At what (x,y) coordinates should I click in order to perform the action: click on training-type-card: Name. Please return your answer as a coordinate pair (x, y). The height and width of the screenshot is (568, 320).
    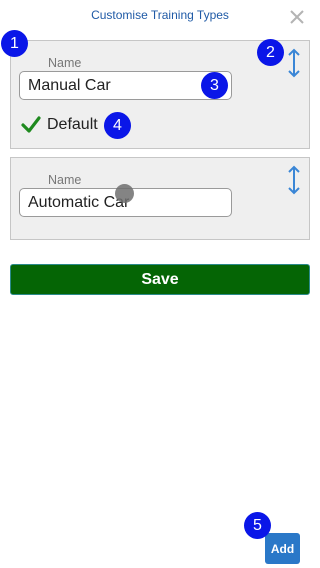
    Looking at the image, I should click on (160, 198).